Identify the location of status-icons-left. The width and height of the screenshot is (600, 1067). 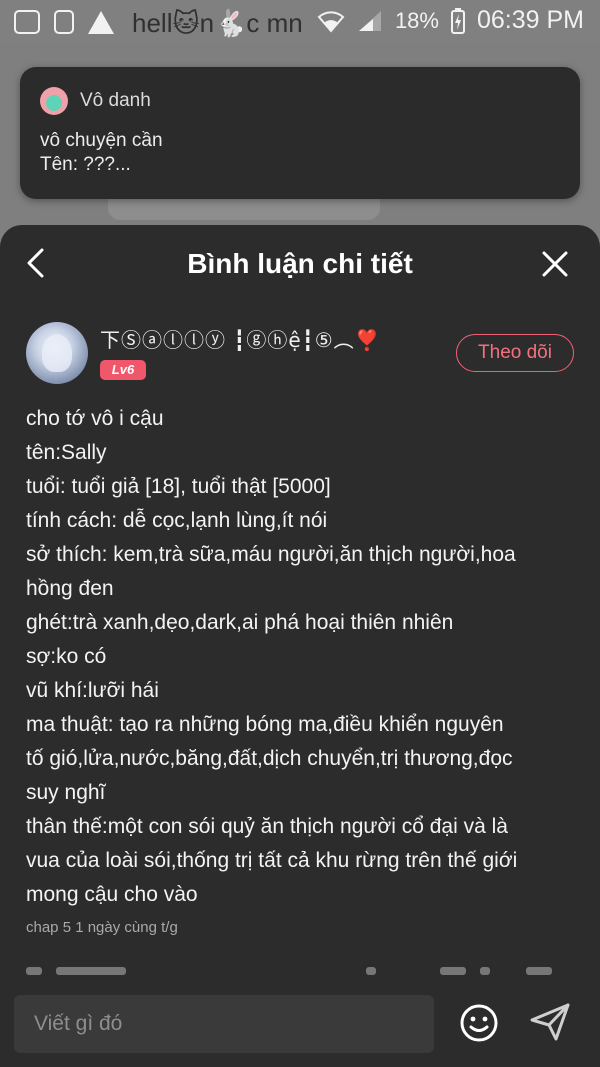
(64, 22).